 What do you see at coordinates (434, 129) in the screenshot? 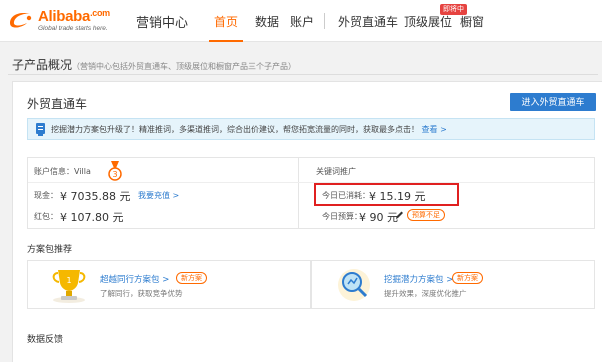
I see `tip-view-link: 查看 >` at bounding box center [434, 129].